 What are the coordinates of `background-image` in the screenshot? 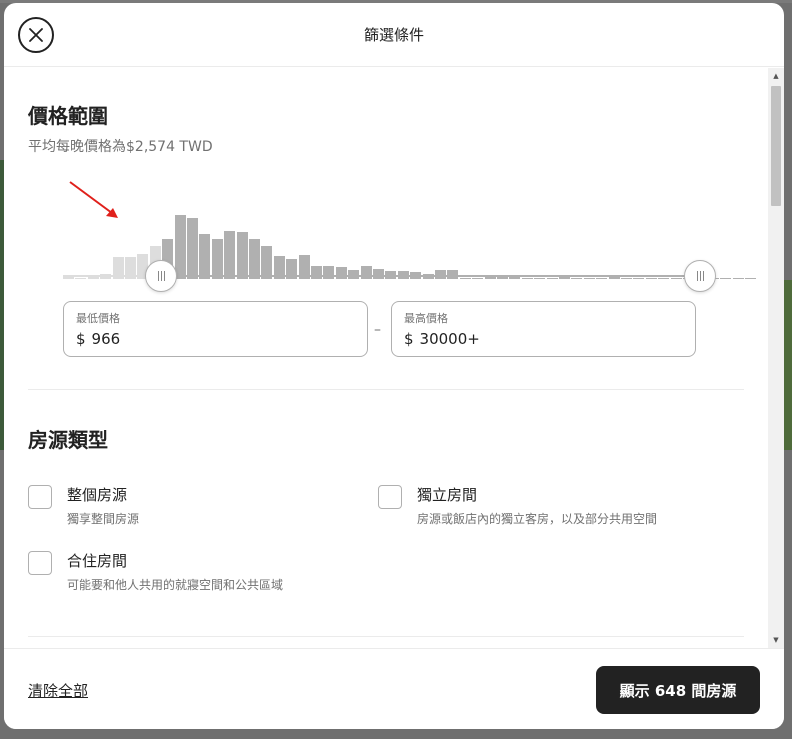 It's located at (788, 365).